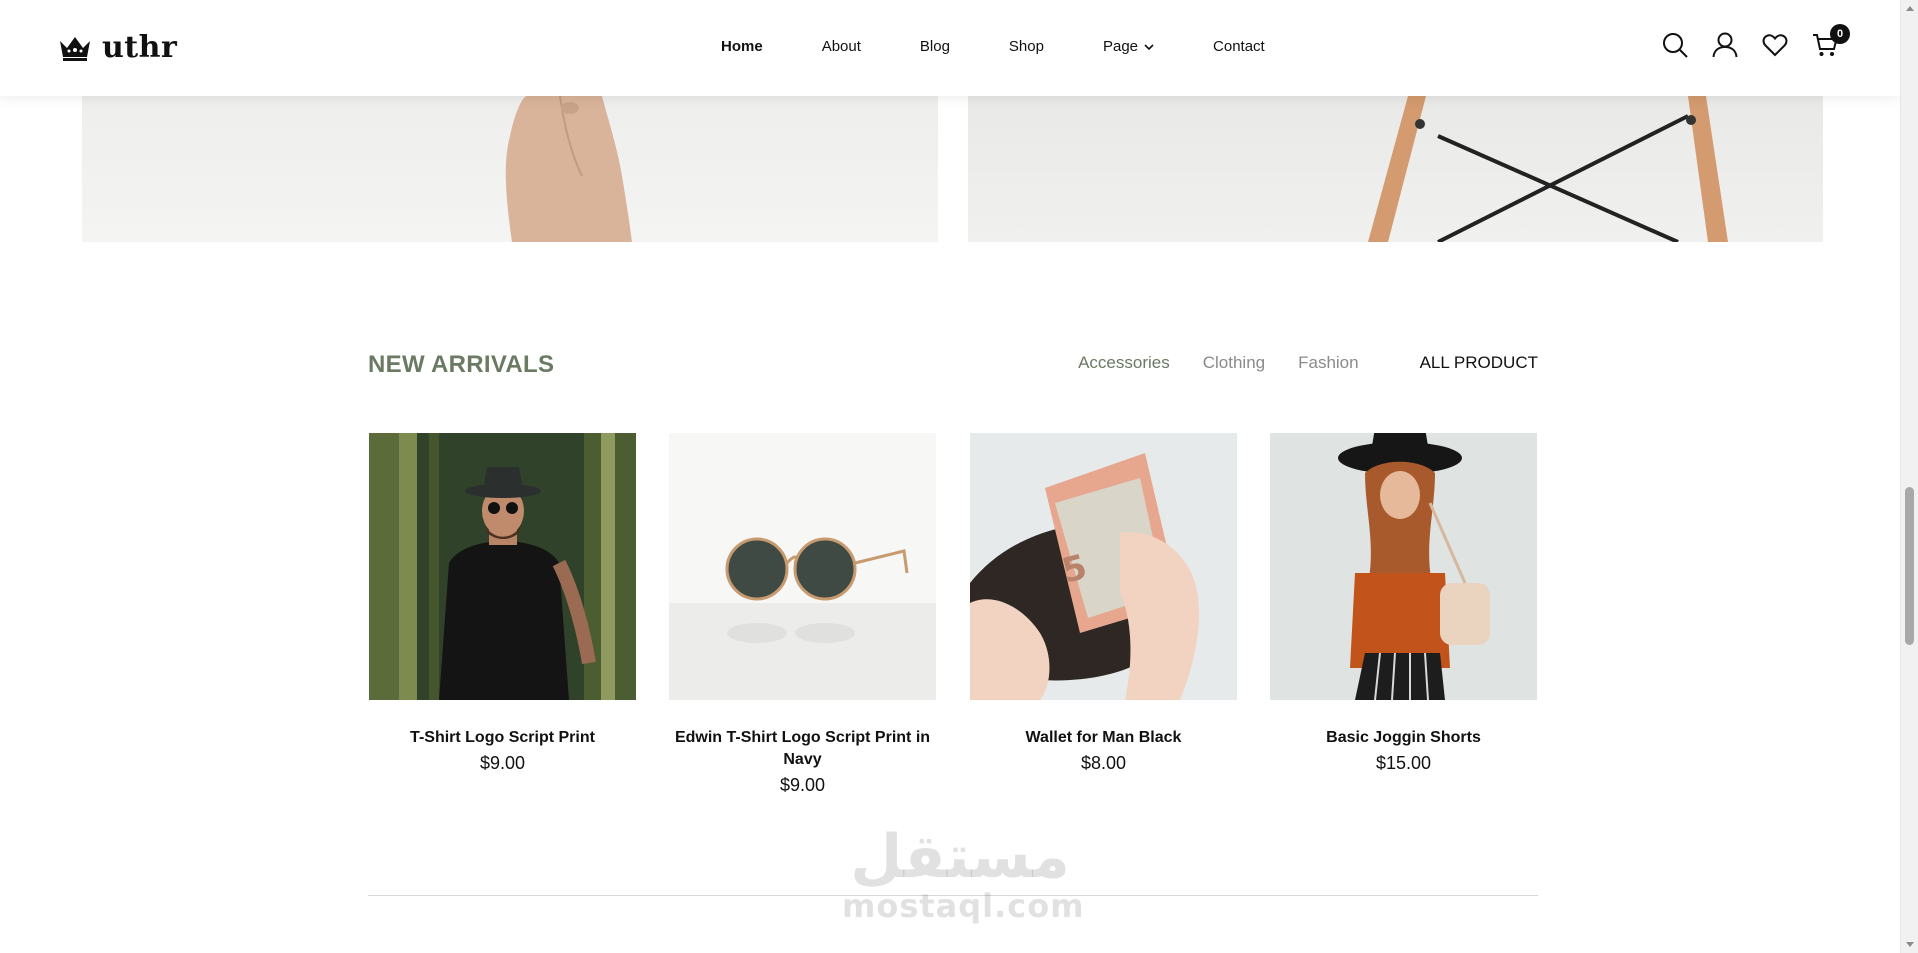  I want to click on user-icon, so click(1725, 45).